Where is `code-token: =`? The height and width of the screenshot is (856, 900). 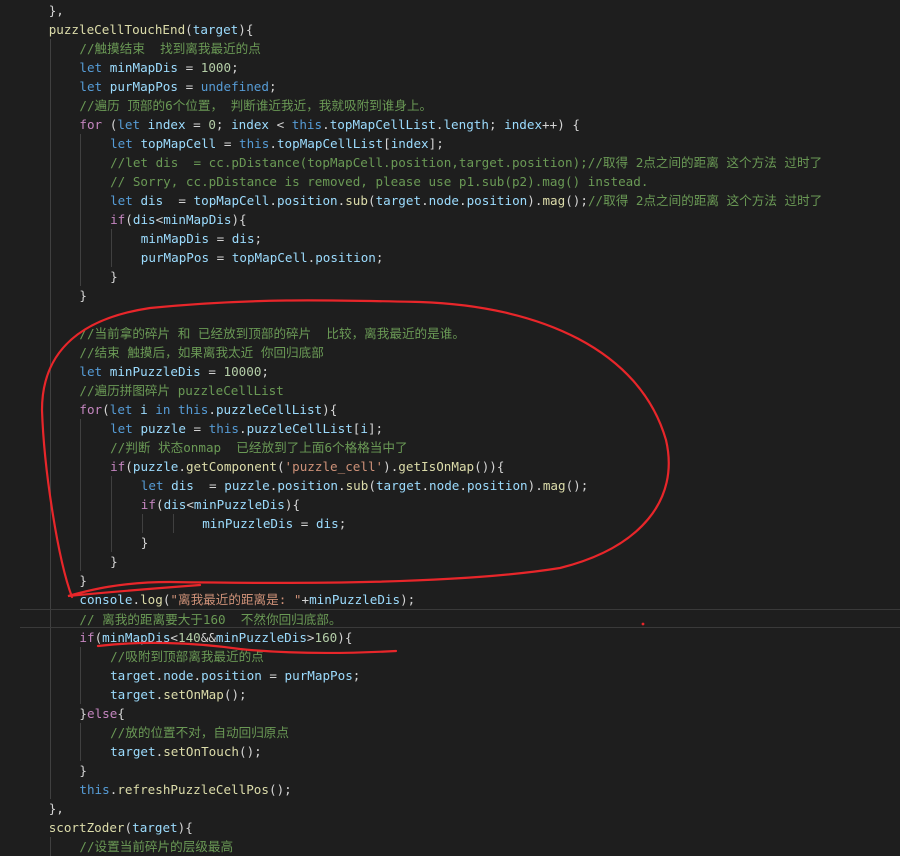 code-token: = is located at coordinates (197, 428).